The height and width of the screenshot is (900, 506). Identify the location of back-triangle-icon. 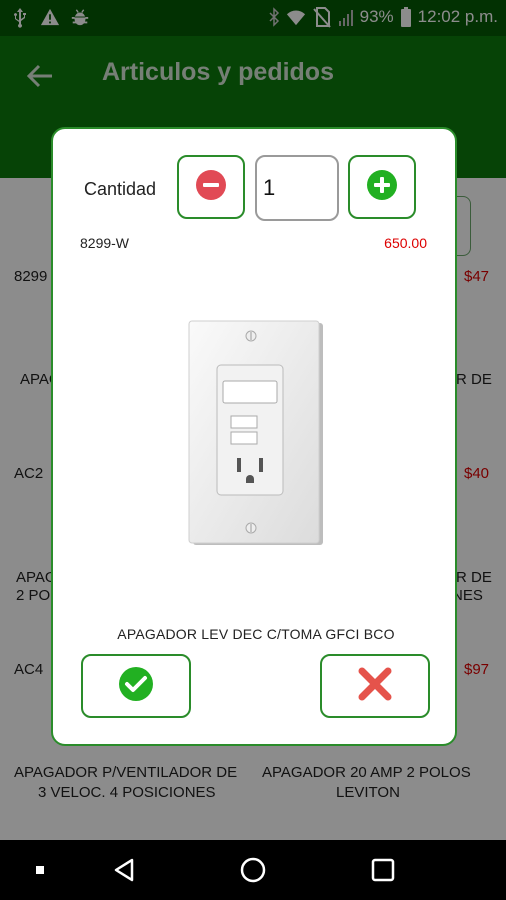
(124, 870).